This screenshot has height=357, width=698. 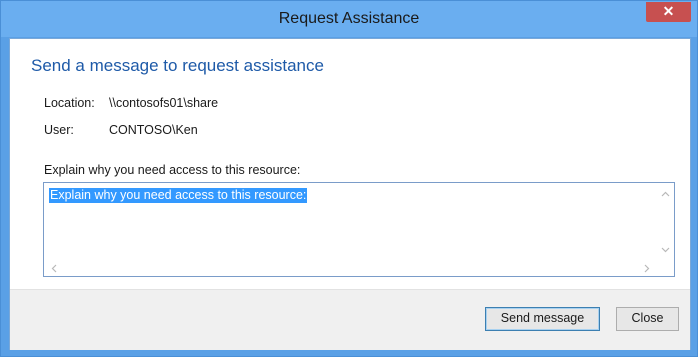 I want to click on right-arrow-icon, so click(x=647, y=270).